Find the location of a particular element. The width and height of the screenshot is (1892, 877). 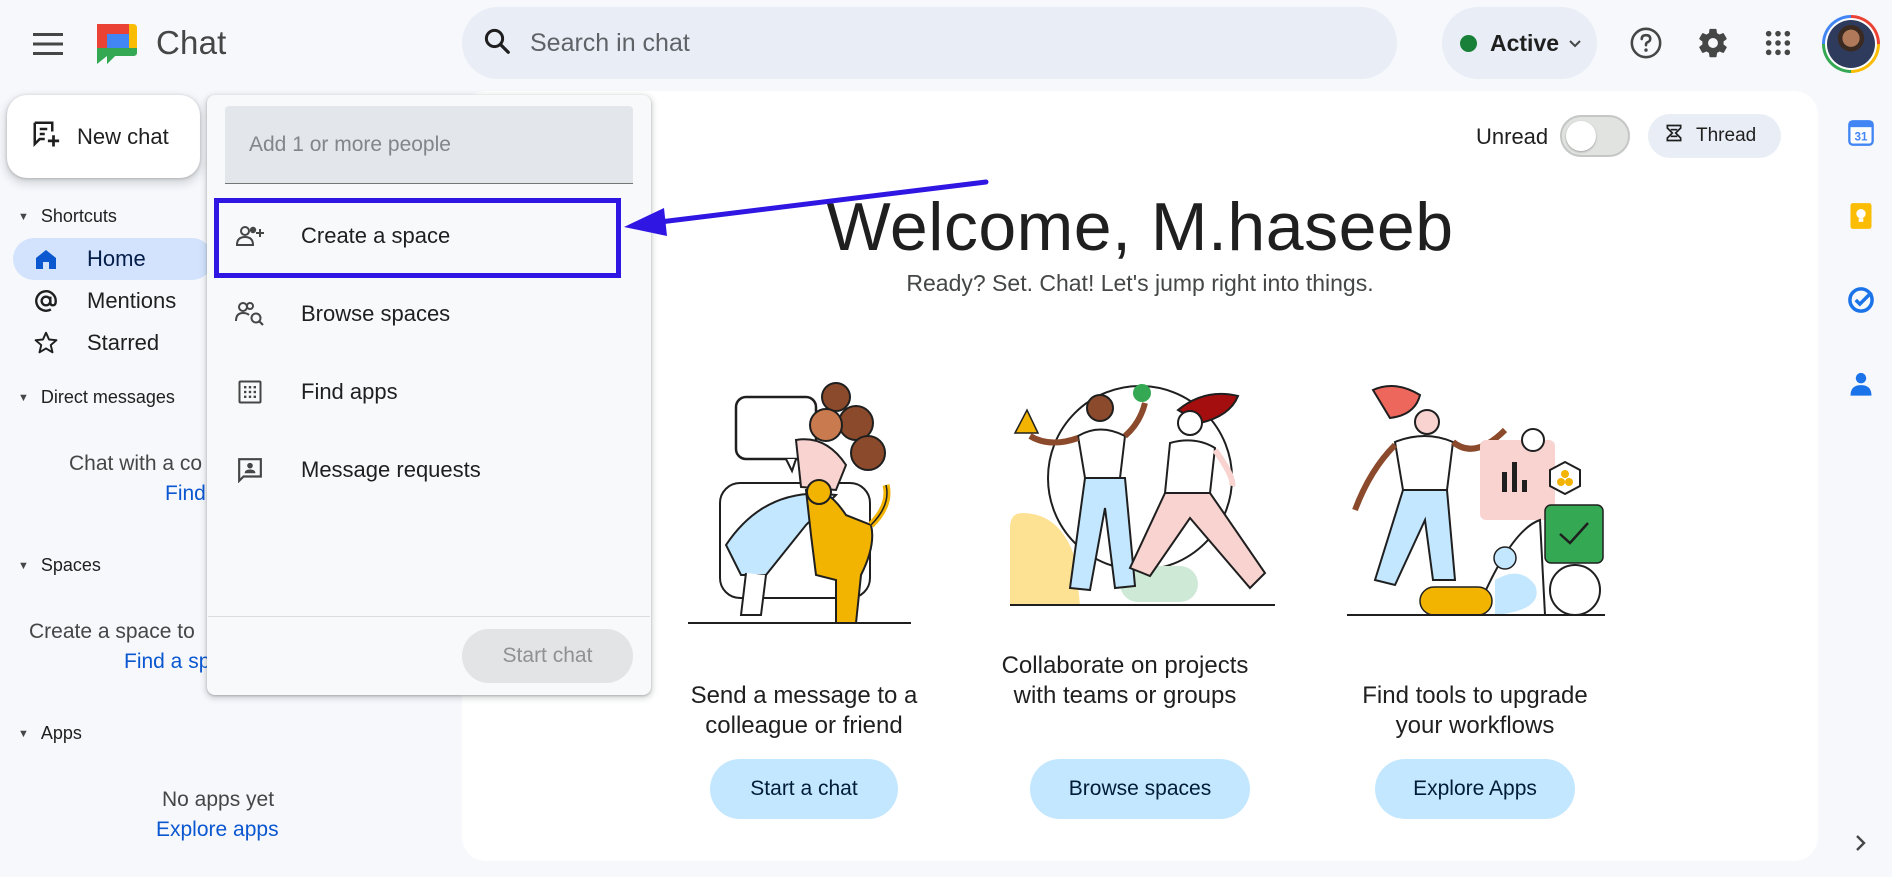

apps-empty-text: No apps yet is located at coordinates (218, 799).